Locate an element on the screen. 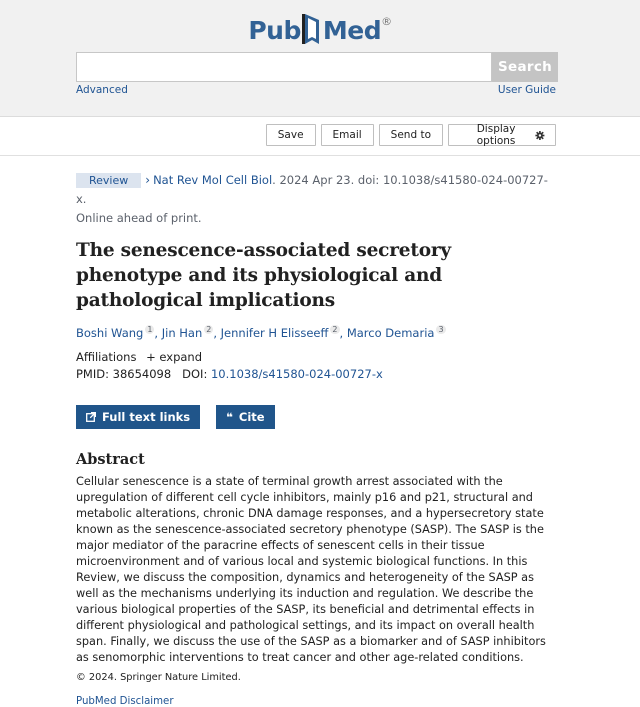 The height and width of the screenshot is (707, 640). external-link-icon is located at coordinates (91, 416).